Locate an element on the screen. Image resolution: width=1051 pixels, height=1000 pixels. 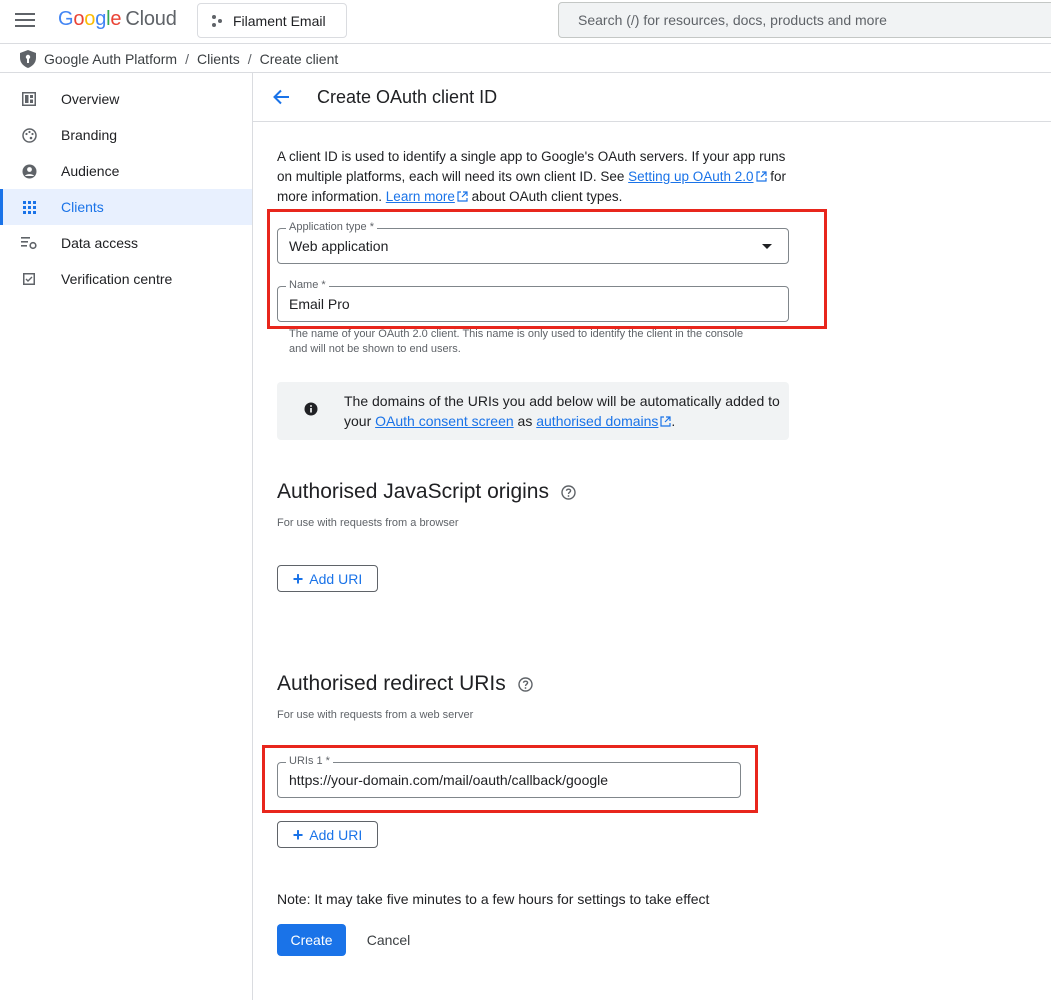
google-cloud-logo: Google Cloud is located at coordinates (117, 19).